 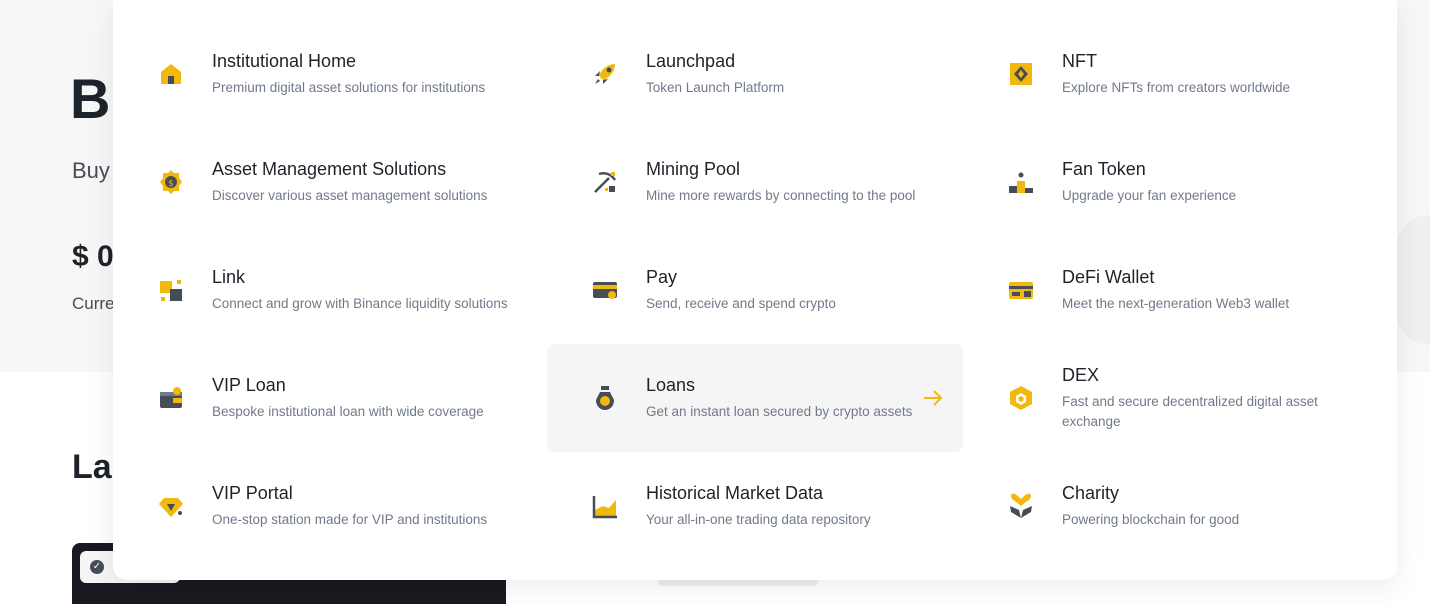 What do you see at coordinates (329, 169) in the screenshot?
I see `menu-item-title: Asset Management Solutions` at bounding box center [329, 169].